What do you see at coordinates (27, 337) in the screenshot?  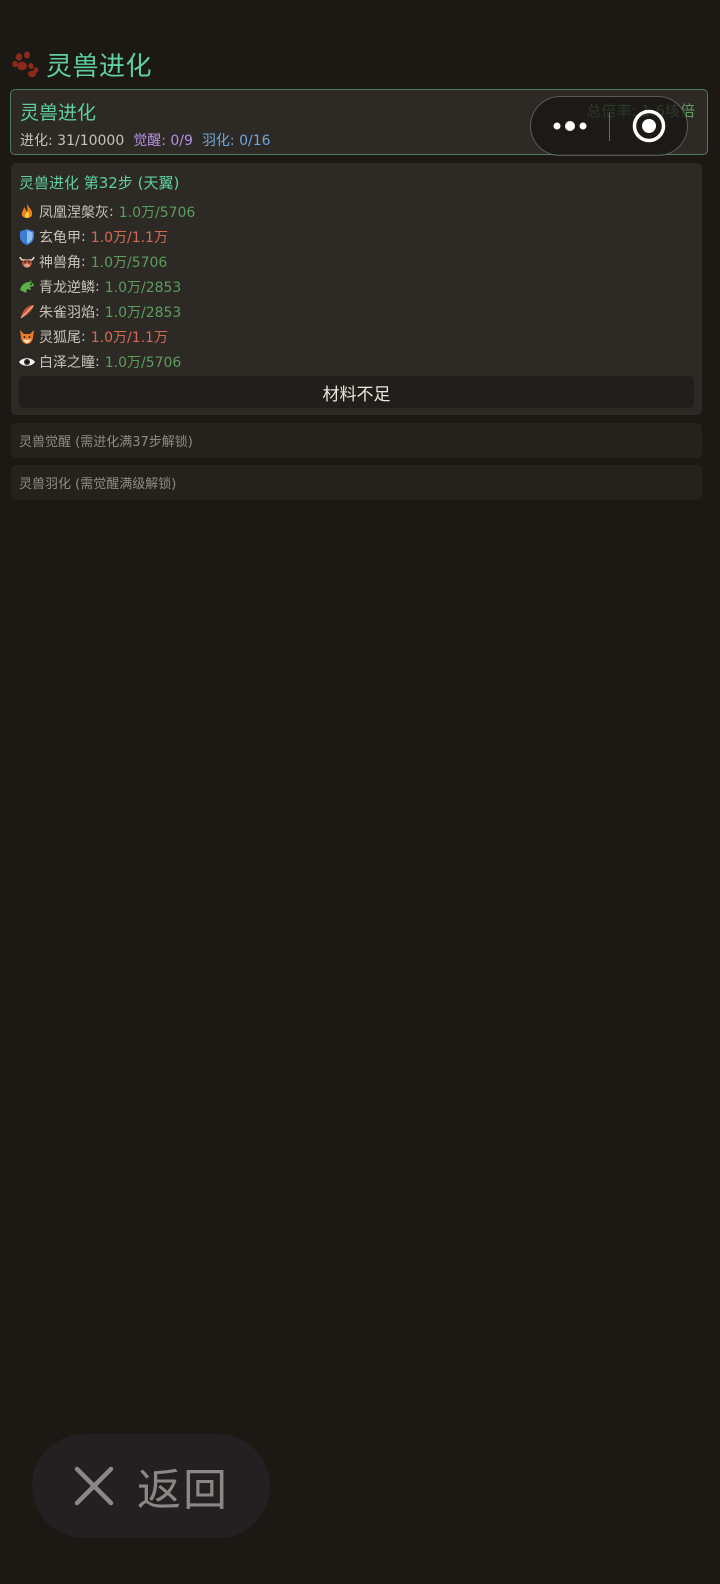 I see `fox-icon` at bounding box center [27, 337].